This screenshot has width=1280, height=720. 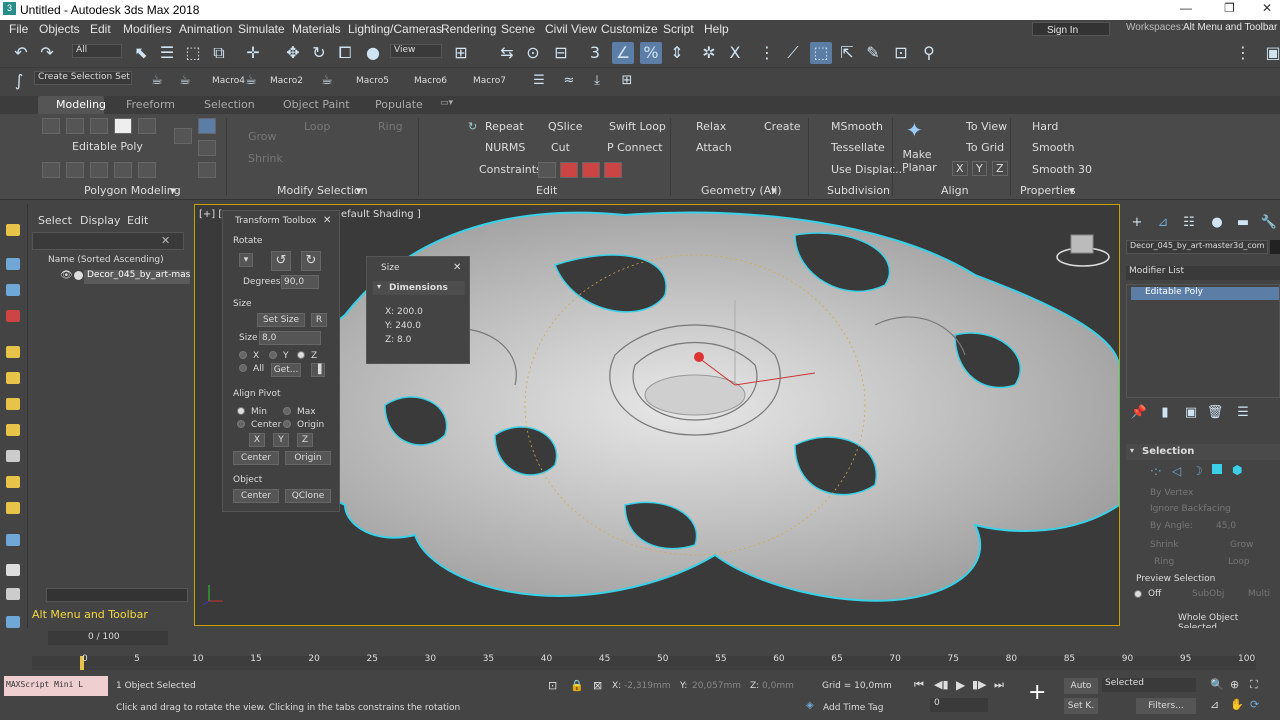 I want to click on swift-loop-button: Swift Loop, so click(x=637, y=126).